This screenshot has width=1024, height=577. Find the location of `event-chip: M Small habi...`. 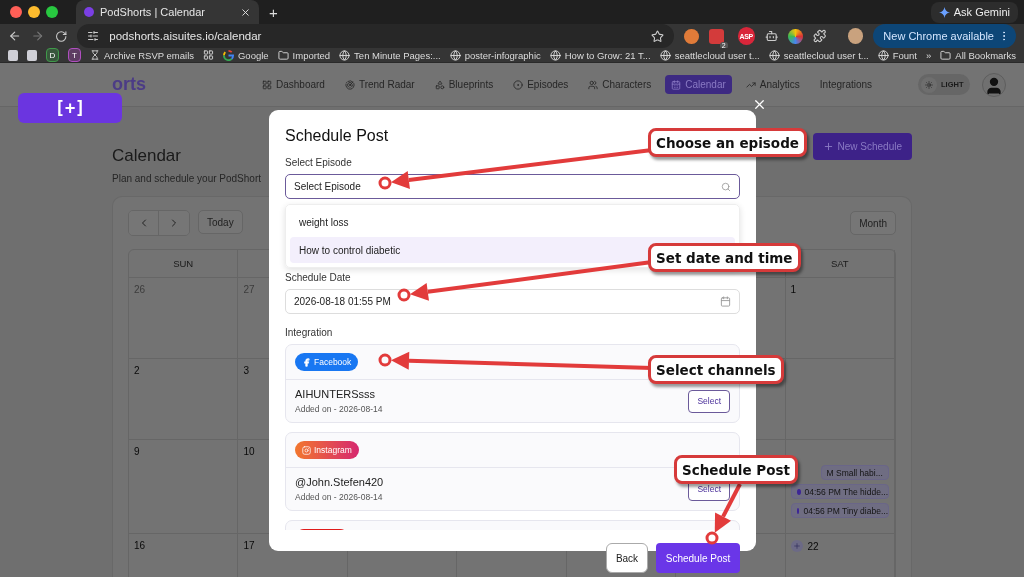

event-chip: M Small habi... is located at coordinates (854, 472).